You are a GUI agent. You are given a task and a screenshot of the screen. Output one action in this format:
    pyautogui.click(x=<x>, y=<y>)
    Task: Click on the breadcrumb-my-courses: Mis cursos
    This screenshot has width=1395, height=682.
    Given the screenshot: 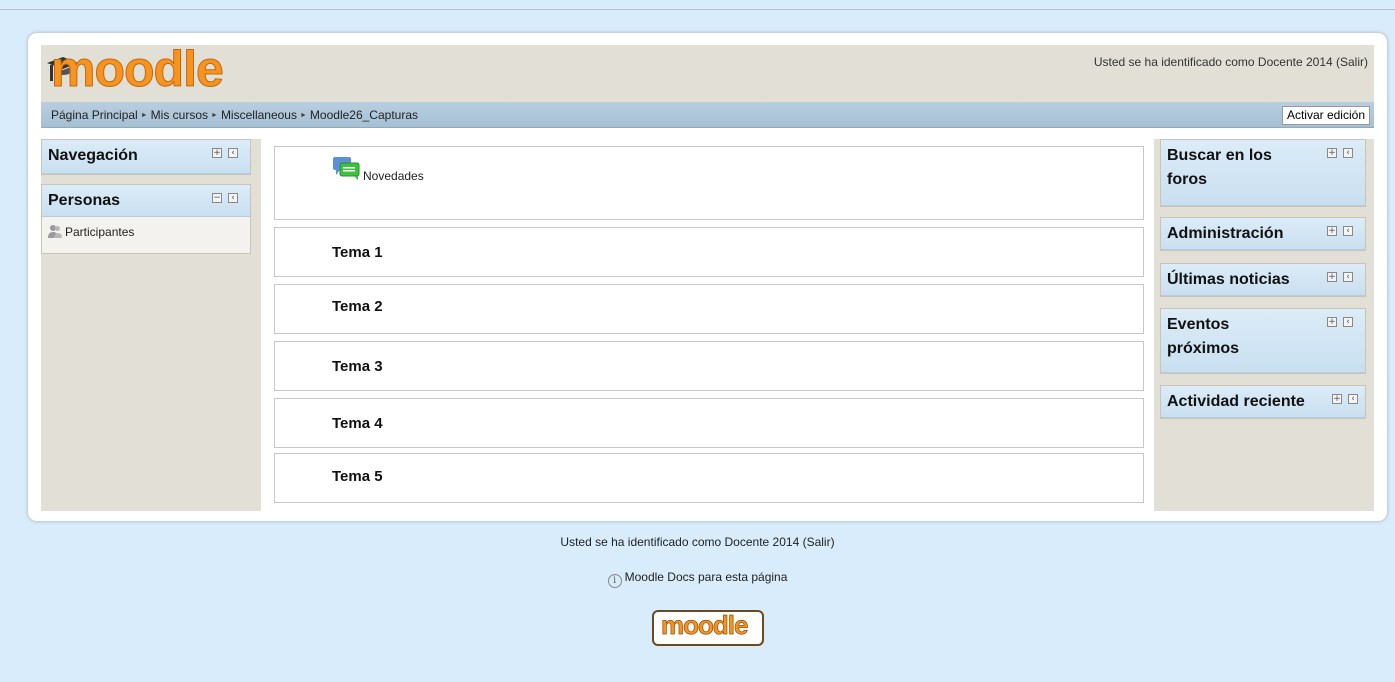 What is the action you would take?
    pyautogui.click(x=179, y=115)
    